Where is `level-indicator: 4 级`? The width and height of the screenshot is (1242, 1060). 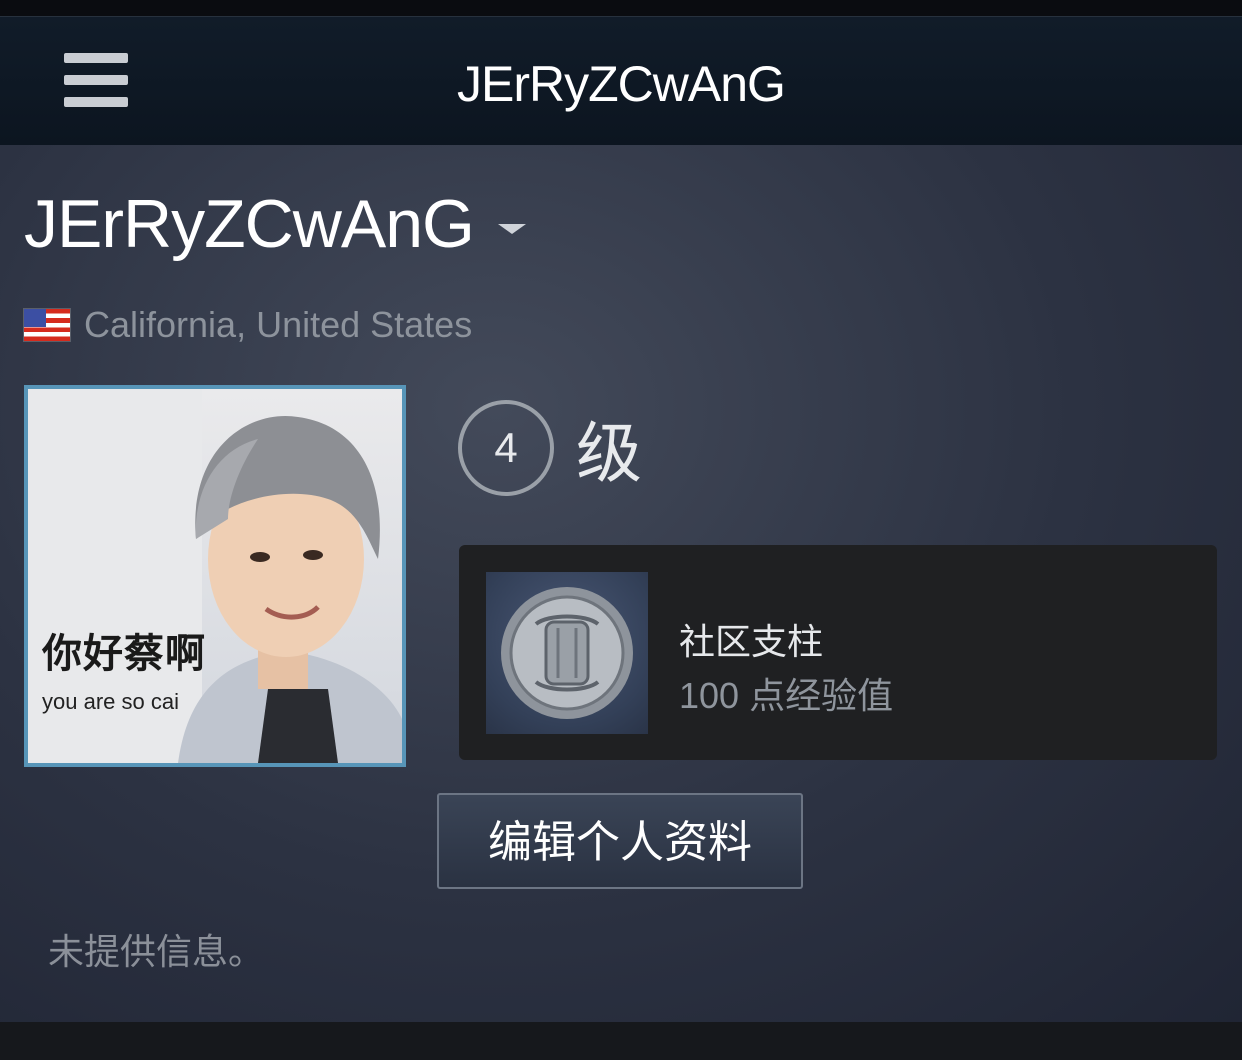 level-indicator: 4 级 is located at coordinates (550, 448).